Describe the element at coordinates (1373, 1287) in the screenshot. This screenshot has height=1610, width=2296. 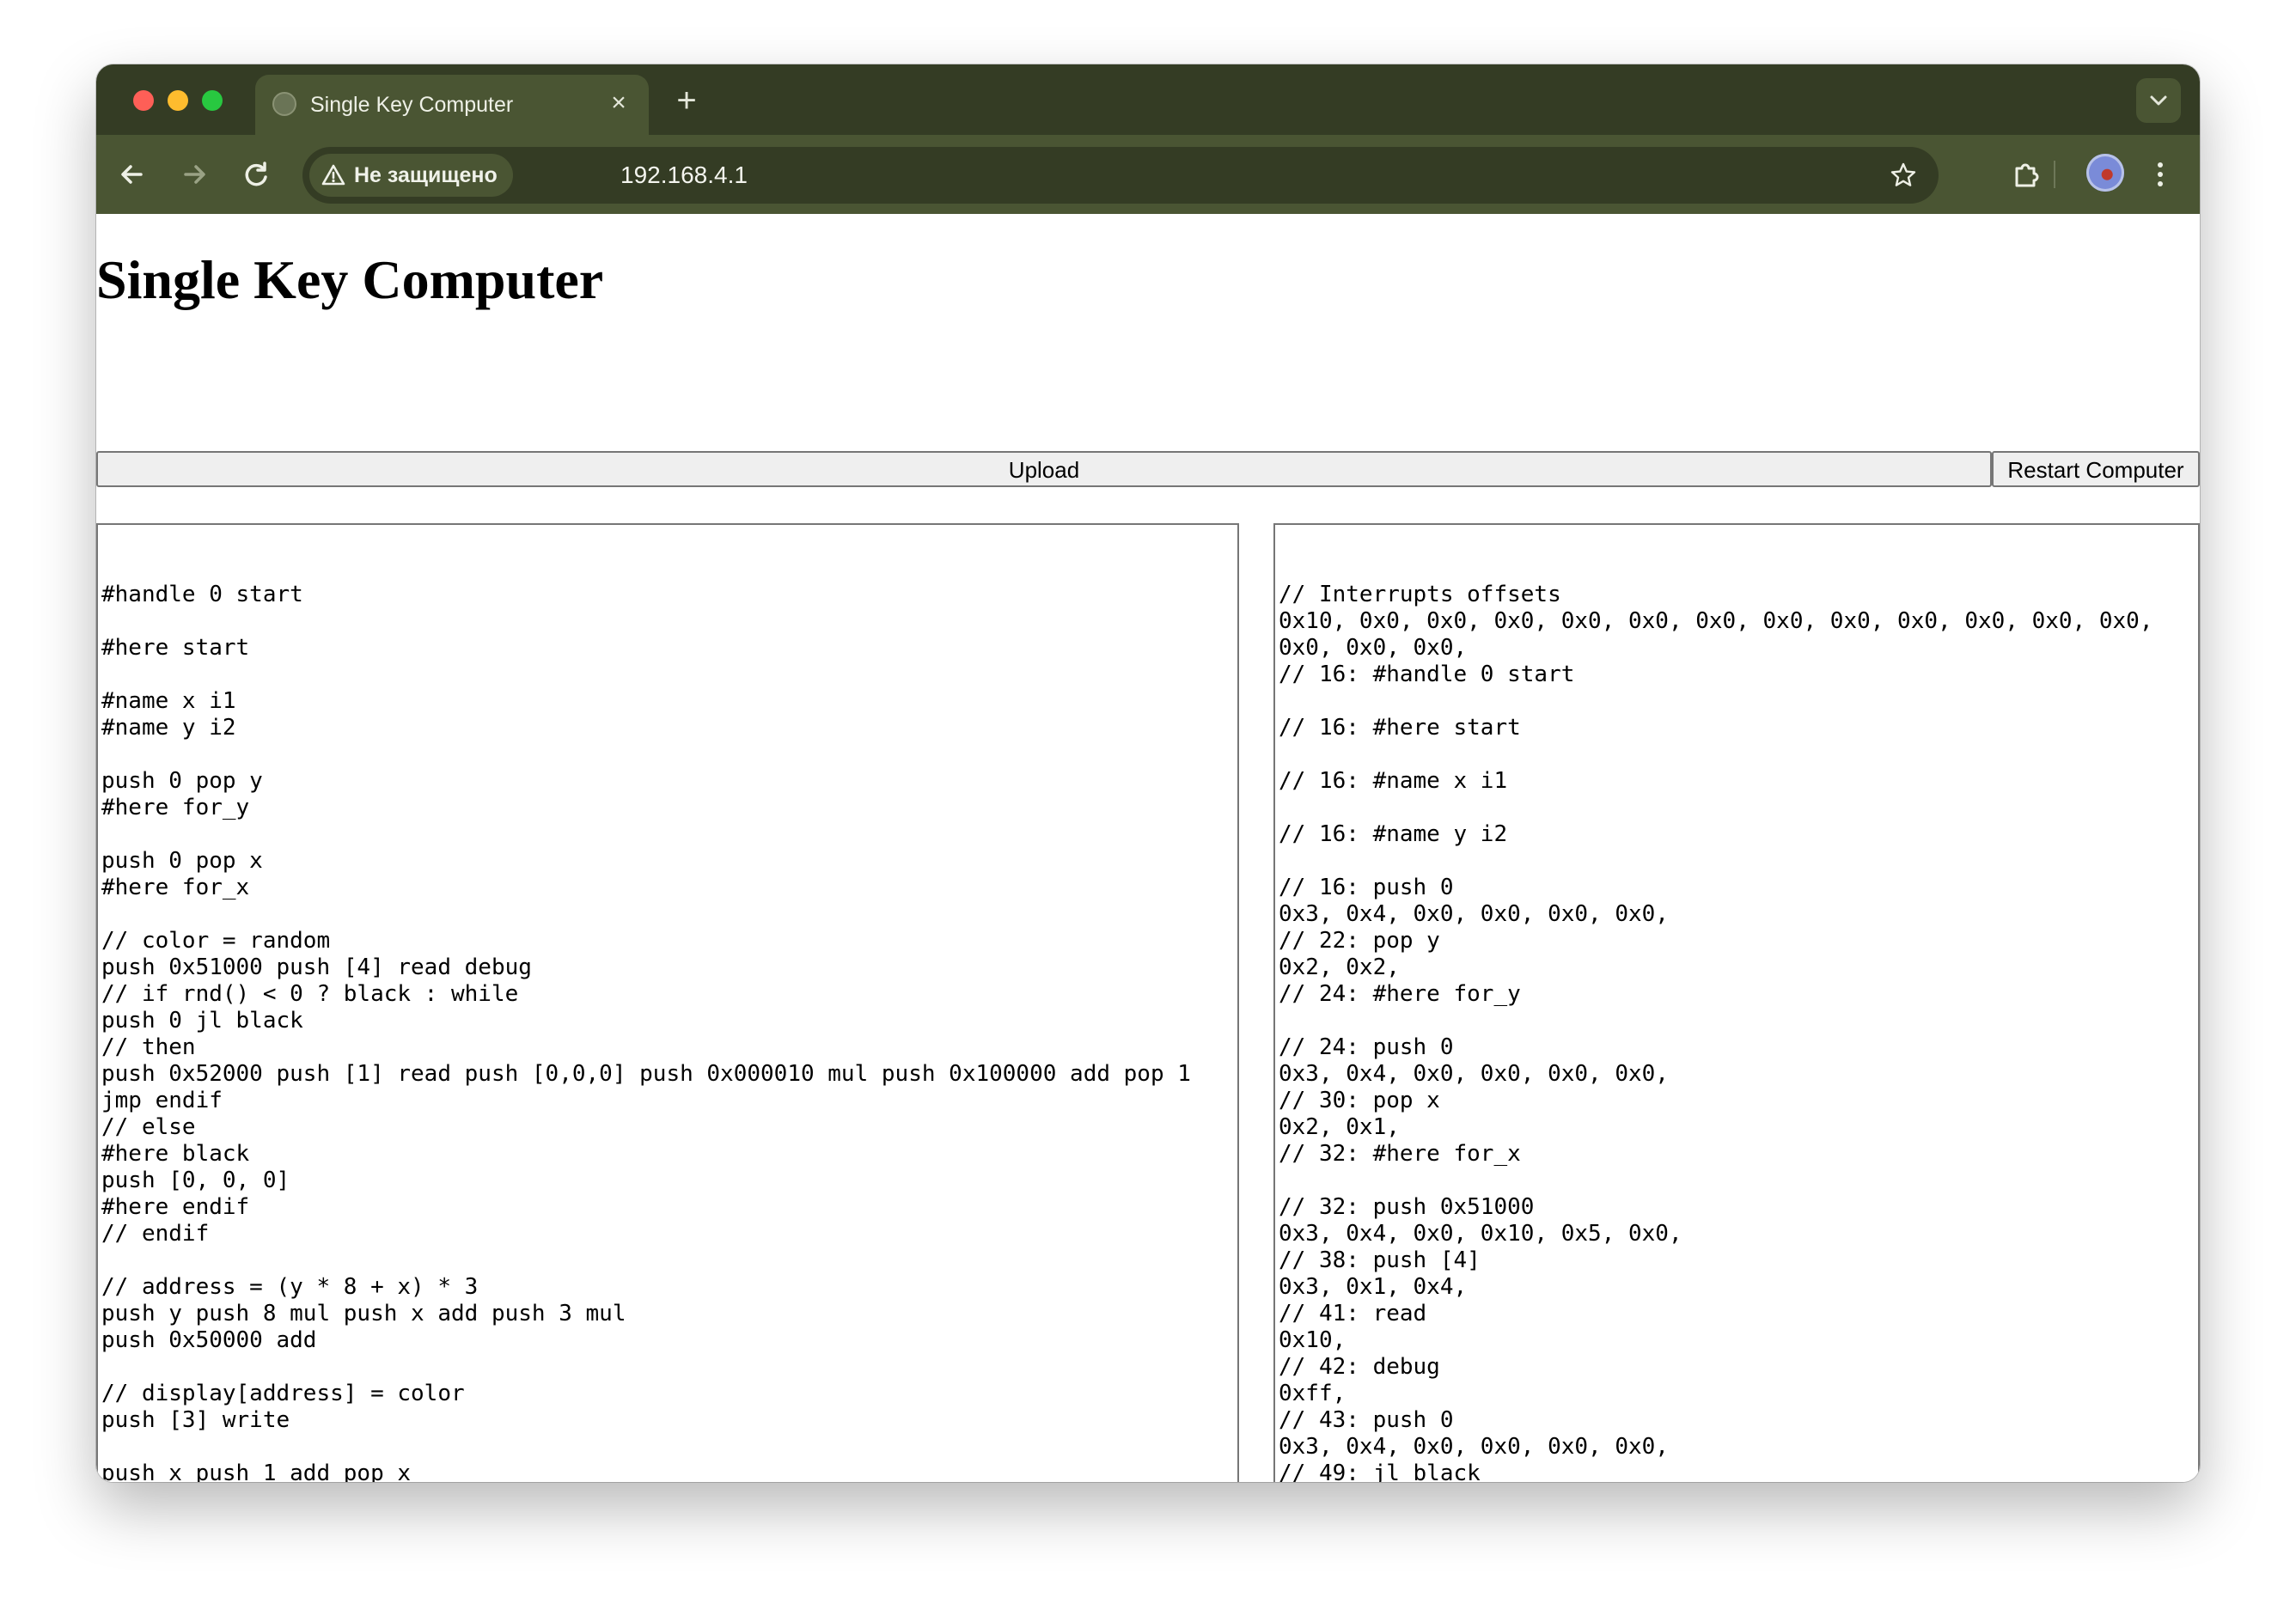
I see `output-code-line: 0x3, 0x1, 0x4,` at that location.